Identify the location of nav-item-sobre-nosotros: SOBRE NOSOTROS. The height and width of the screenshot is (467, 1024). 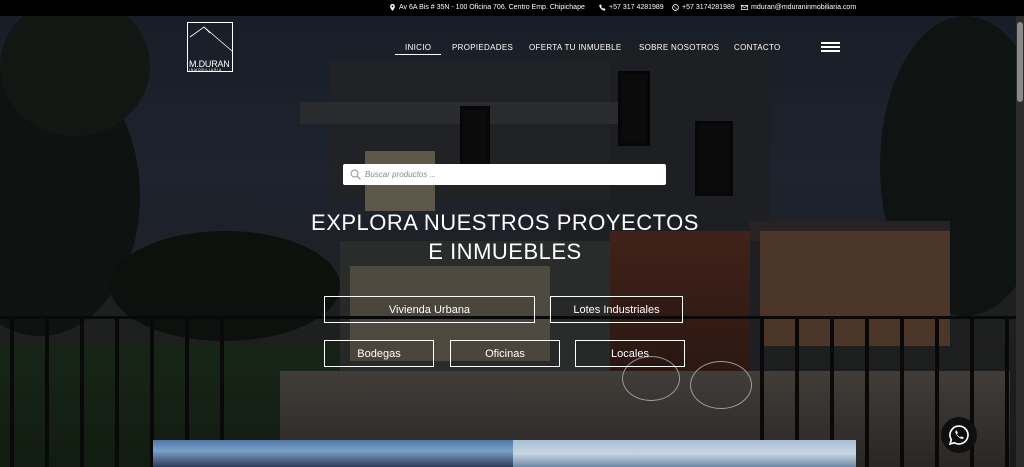
(679, 47).